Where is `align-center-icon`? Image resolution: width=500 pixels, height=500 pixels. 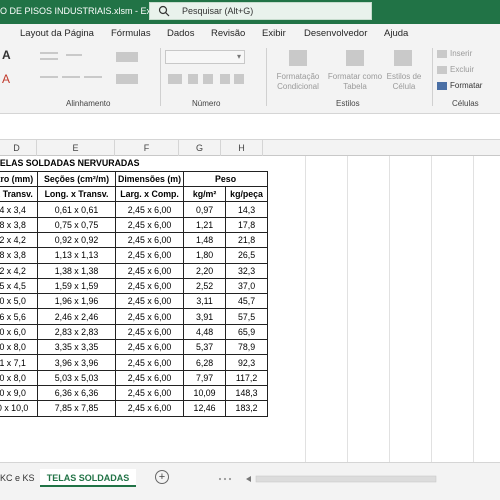 align-center-icon is located at coordinates (71, 77).